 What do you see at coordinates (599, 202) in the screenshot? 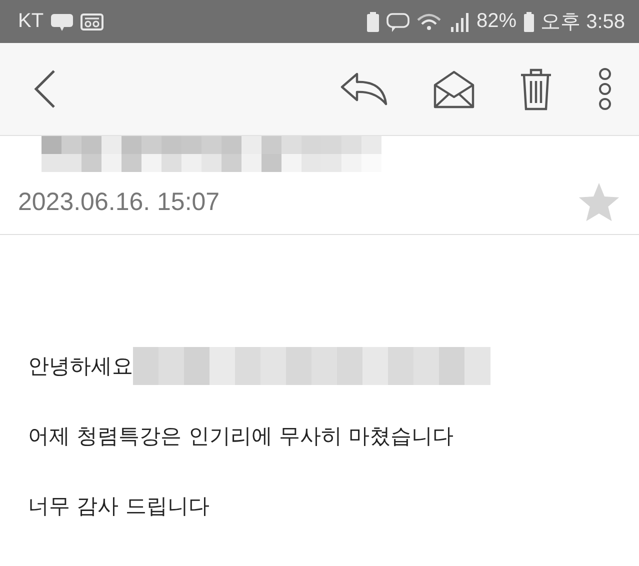
I see `star-icon` at bounding box center [599, 202].